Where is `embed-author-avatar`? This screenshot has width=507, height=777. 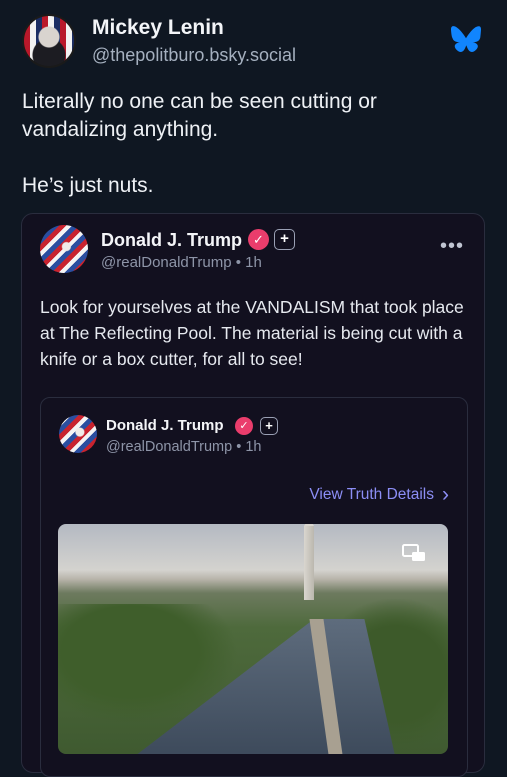
embed-author-avatar is located at coordinates (64, 249).